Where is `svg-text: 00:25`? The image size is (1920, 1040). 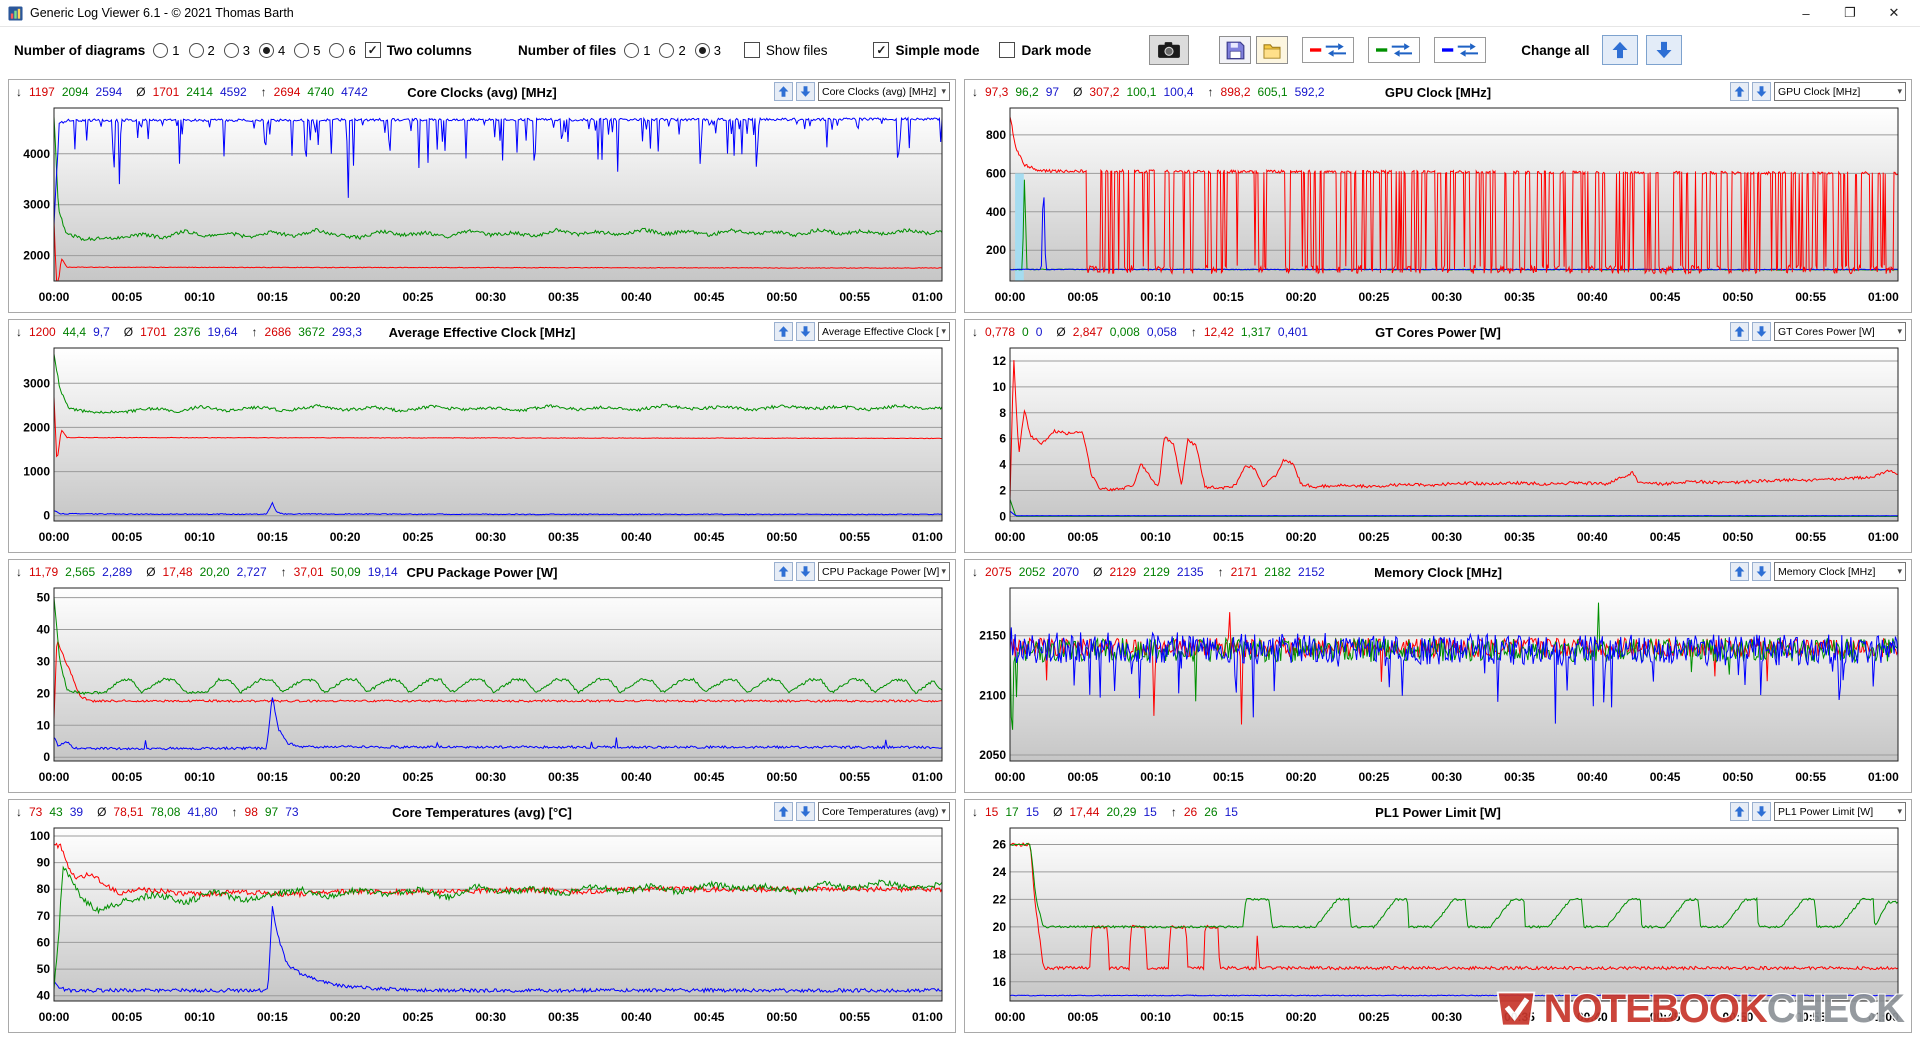 svg-text: 00:25 is located at coordinates (1374, 297).